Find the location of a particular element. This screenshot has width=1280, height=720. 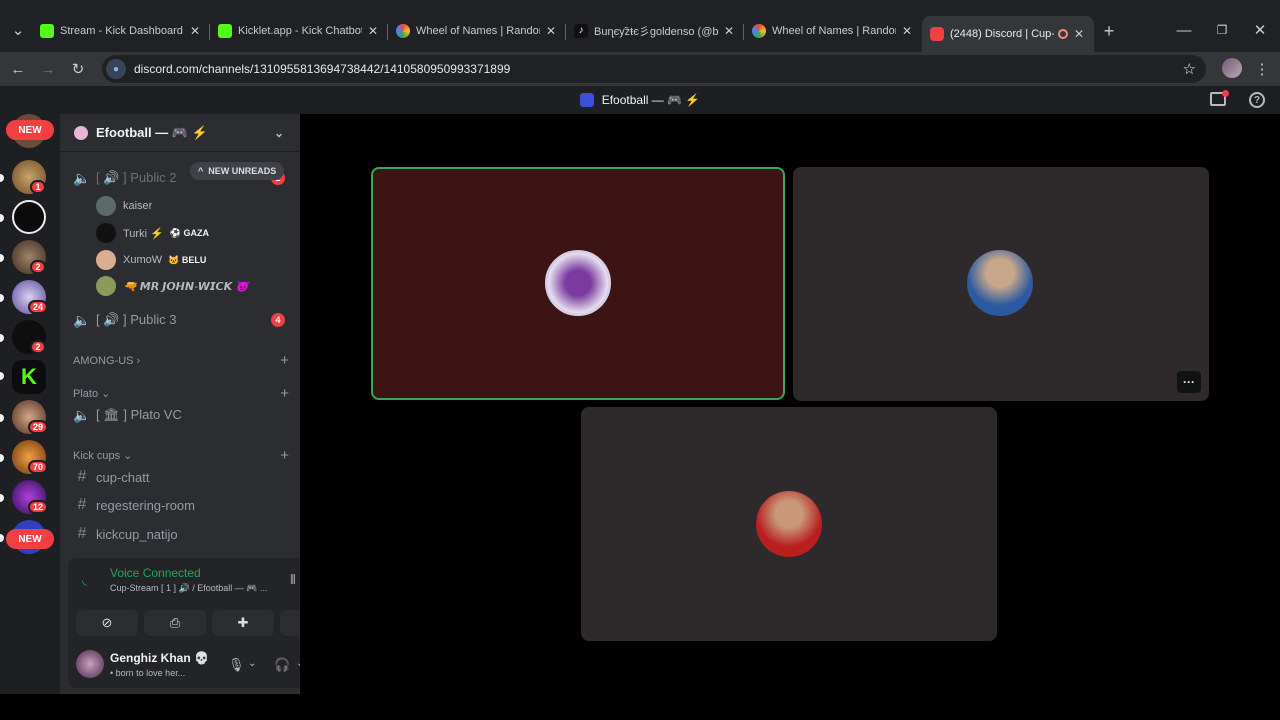

server-icon is located at coordinates (586, 100).